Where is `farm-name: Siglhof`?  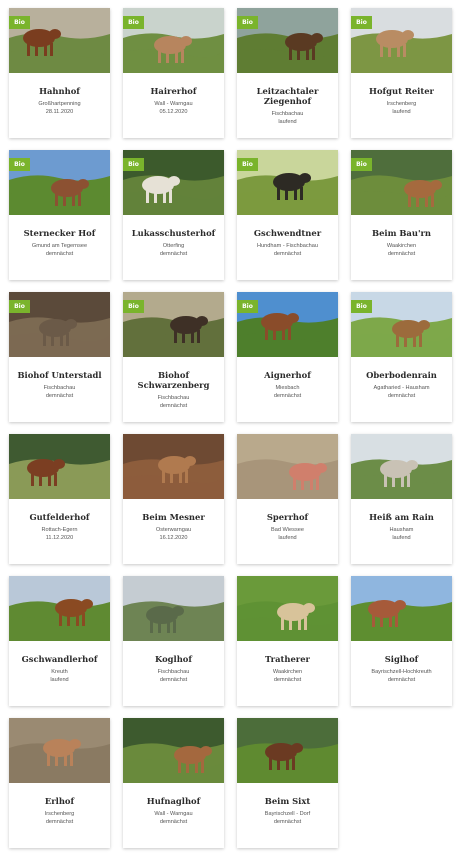 farm-name: Siglhof is located at coordinates (401, 659).